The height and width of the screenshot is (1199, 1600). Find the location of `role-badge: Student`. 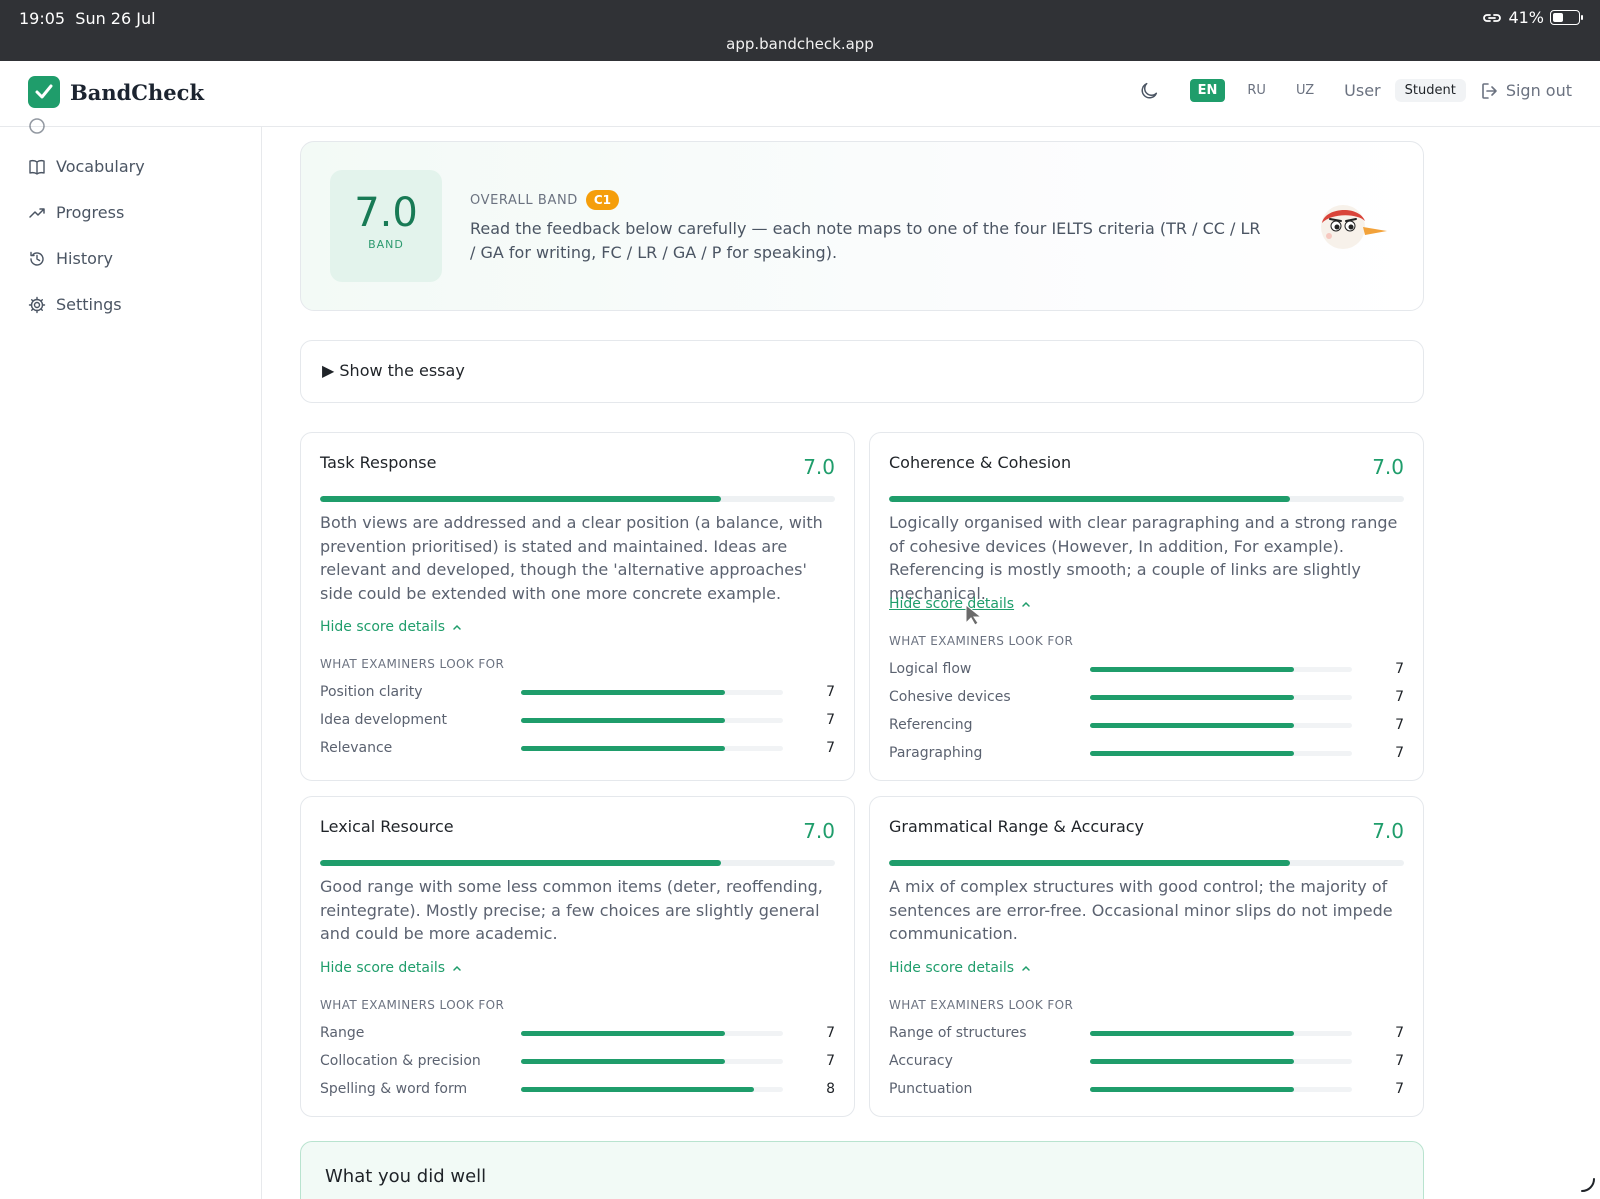

role-badge: Student is located at coordinates (1430, 90).